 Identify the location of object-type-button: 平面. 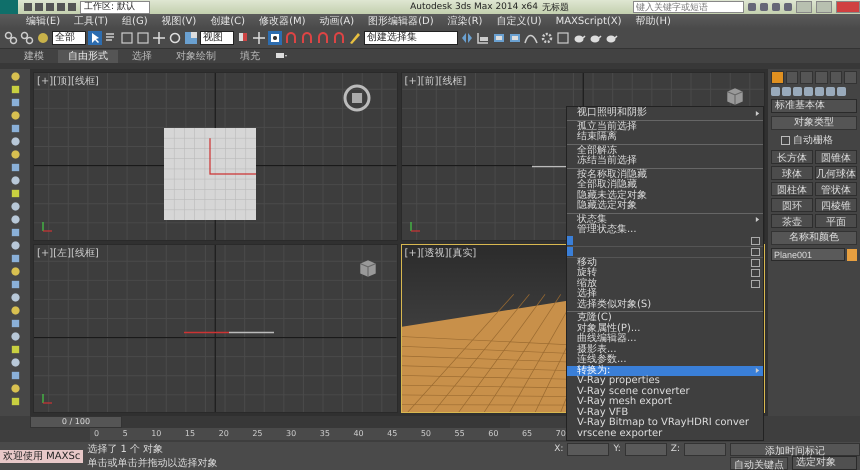
(836, 221).